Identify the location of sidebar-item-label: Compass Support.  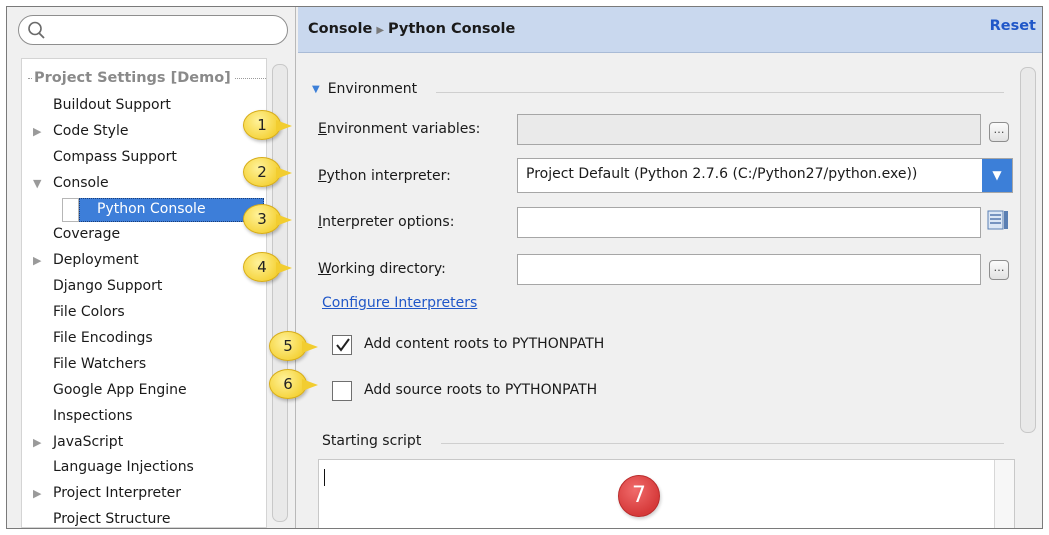
(115, 156).